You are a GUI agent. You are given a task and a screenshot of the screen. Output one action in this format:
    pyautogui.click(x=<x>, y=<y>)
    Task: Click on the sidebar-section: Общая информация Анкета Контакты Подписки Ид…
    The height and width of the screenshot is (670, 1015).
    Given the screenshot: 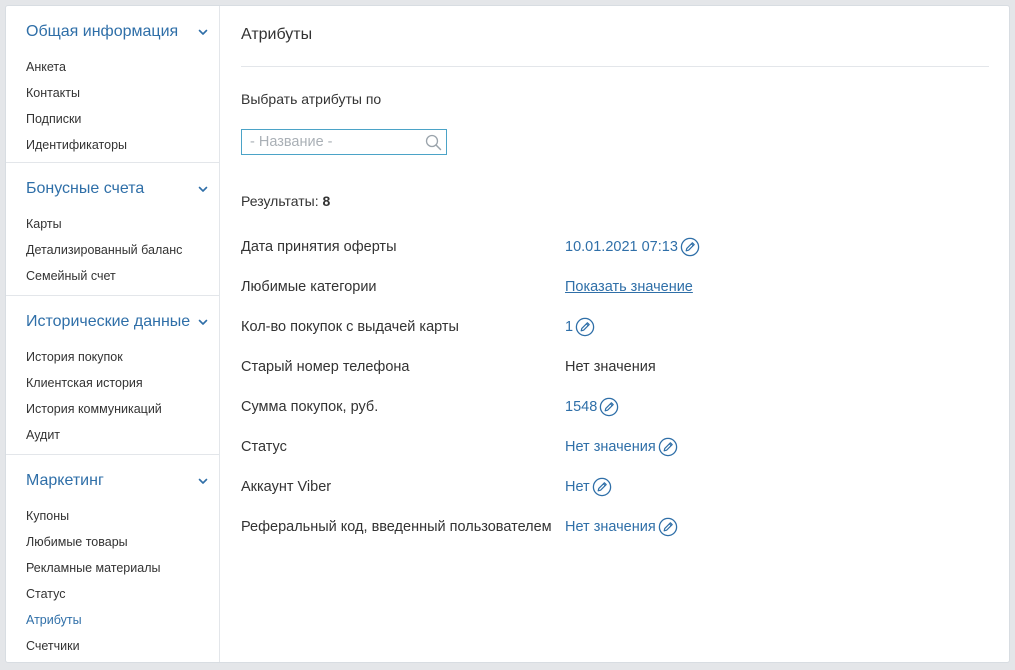 What is the action you would take?
    pyautogui.click(x=112, y=84)
    